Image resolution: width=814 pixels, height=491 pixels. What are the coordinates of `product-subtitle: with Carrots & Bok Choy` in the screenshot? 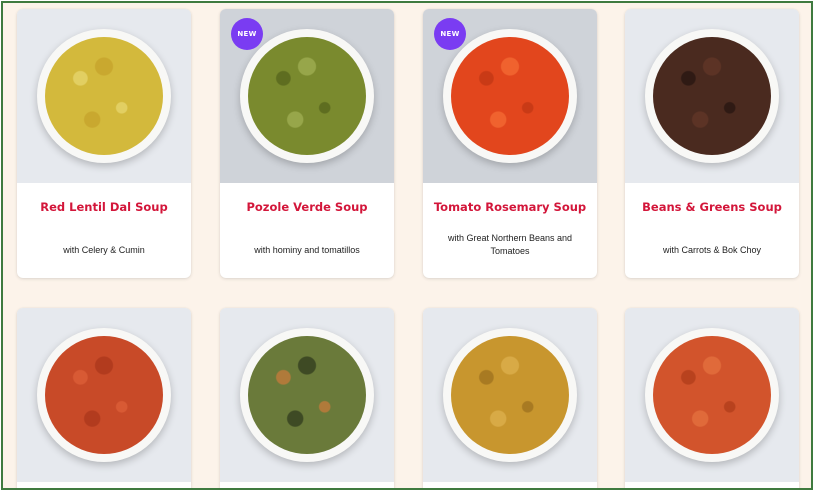 It's located at (712, 250).